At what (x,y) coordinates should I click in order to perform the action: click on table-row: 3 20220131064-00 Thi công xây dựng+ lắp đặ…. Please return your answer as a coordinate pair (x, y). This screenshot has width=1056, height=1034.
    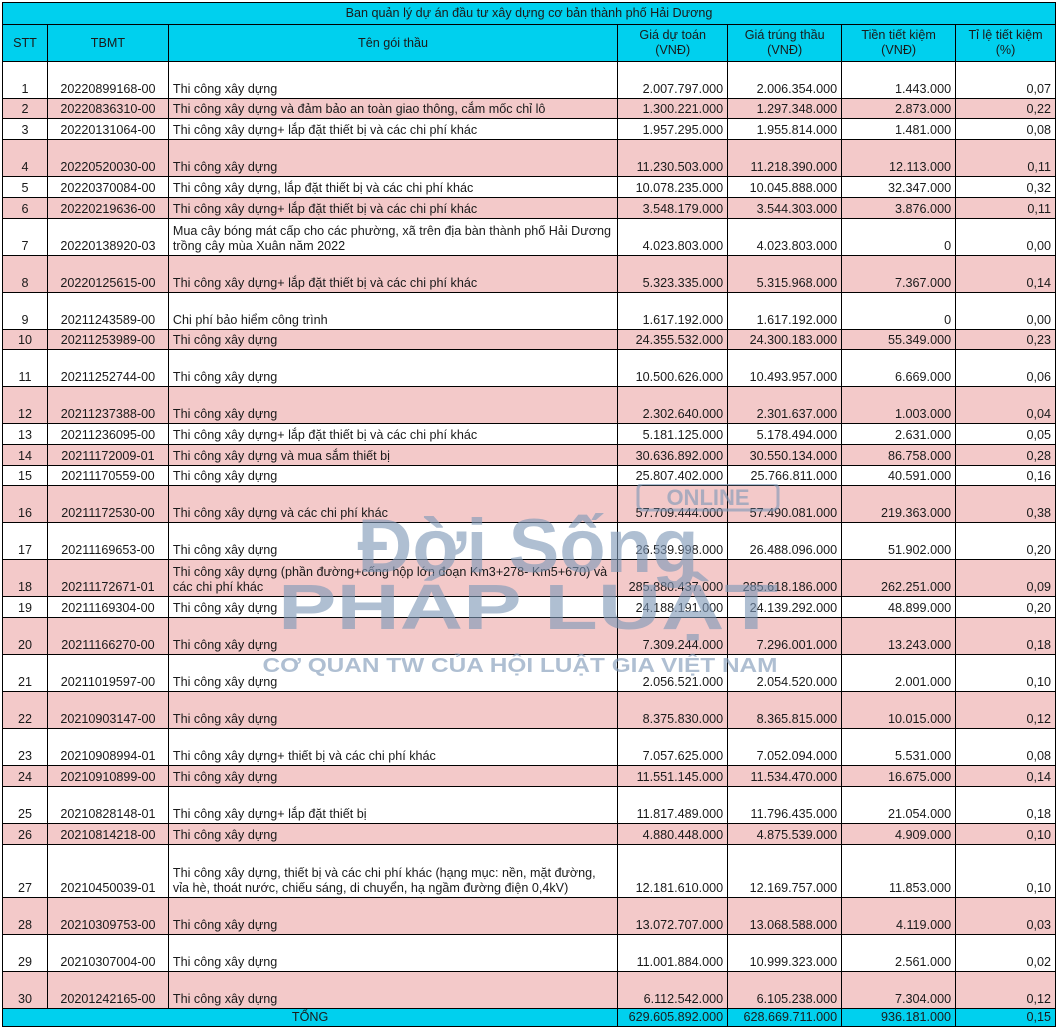
    Looking at the image, I should click on (529, 129).